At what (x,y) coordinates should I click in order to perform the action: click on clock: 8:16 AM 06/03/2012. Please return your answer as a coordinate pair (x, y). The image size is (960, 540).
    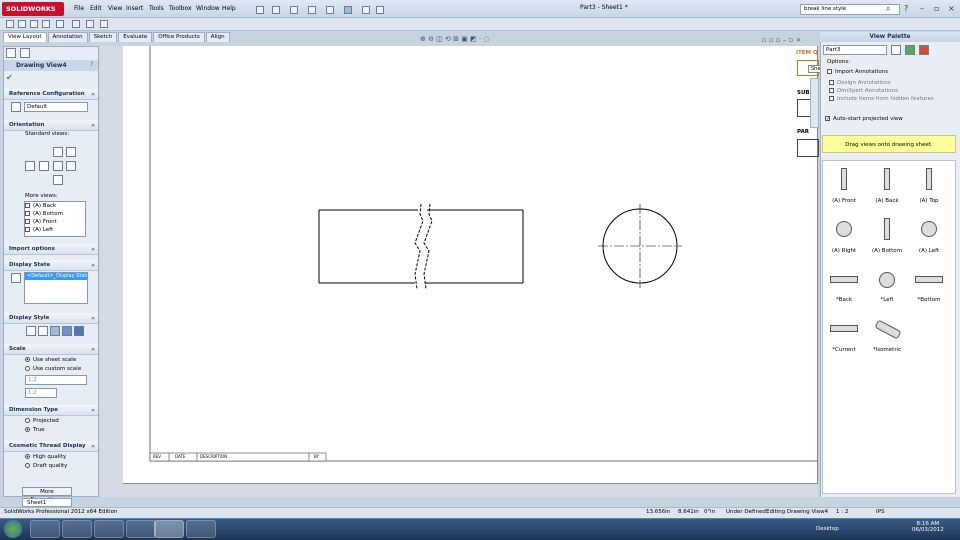
    Looking at the image, I should click on (928, 527).